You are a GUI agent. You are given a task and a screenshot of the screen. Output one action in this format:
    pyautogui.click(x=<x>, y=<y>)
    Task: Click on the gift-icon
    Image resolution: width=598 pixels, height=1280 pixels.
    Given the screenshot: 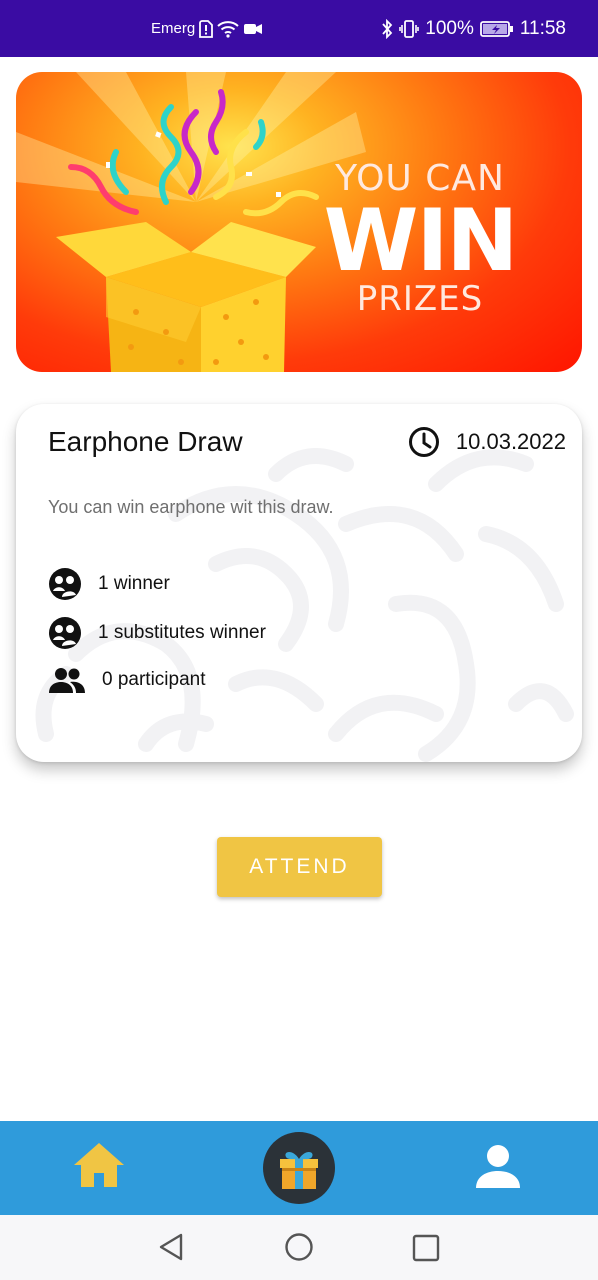 What is the action you would take?
    pyautogui.click(x=299, y=1170)
    